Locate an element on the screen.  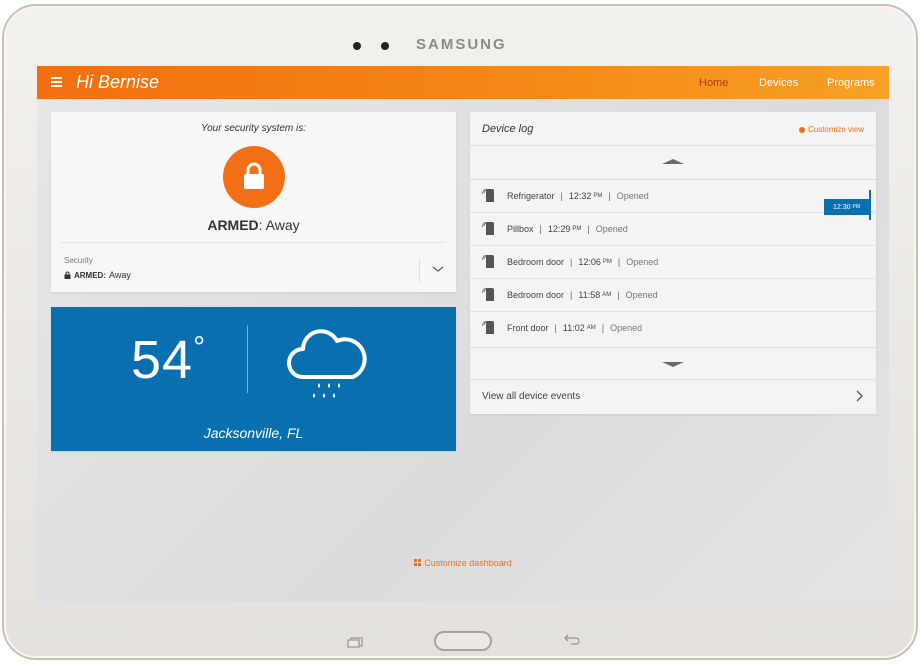
degree-symbol: ° is located at coordinates (200, 347).